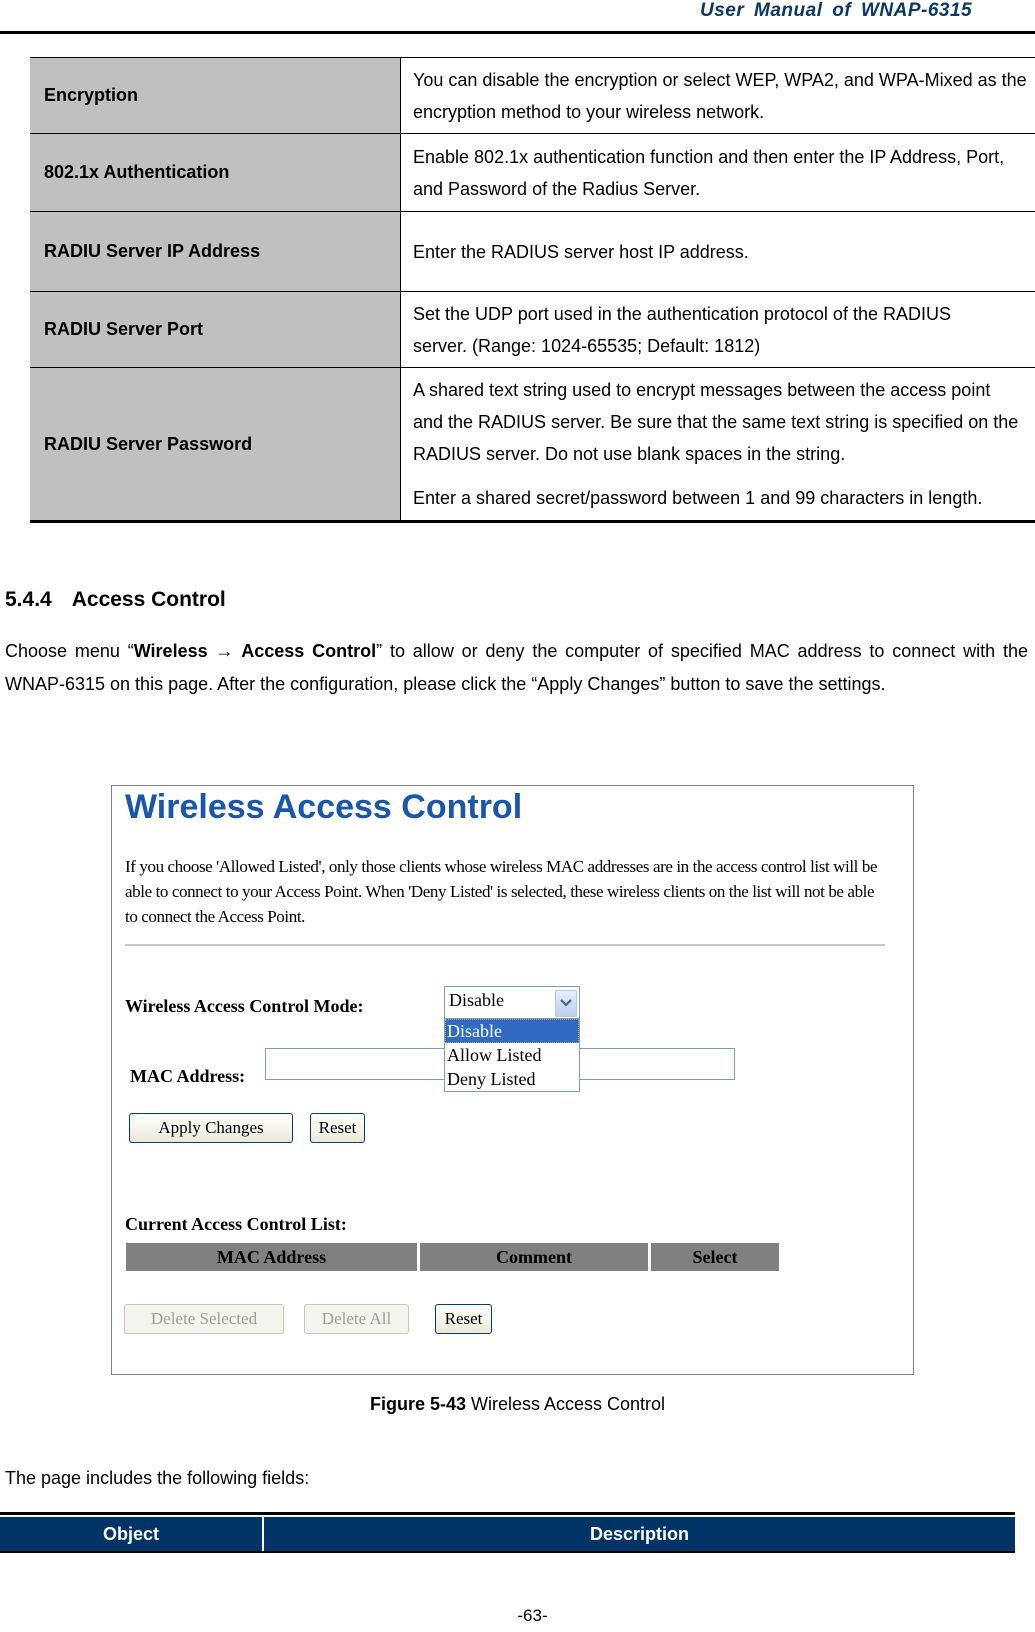 This screenshot has height=1632, width=1035. Describe the element at coordinates (356, 1319) in the screenshot. I see `delete-all-button: Delete All` at that location.